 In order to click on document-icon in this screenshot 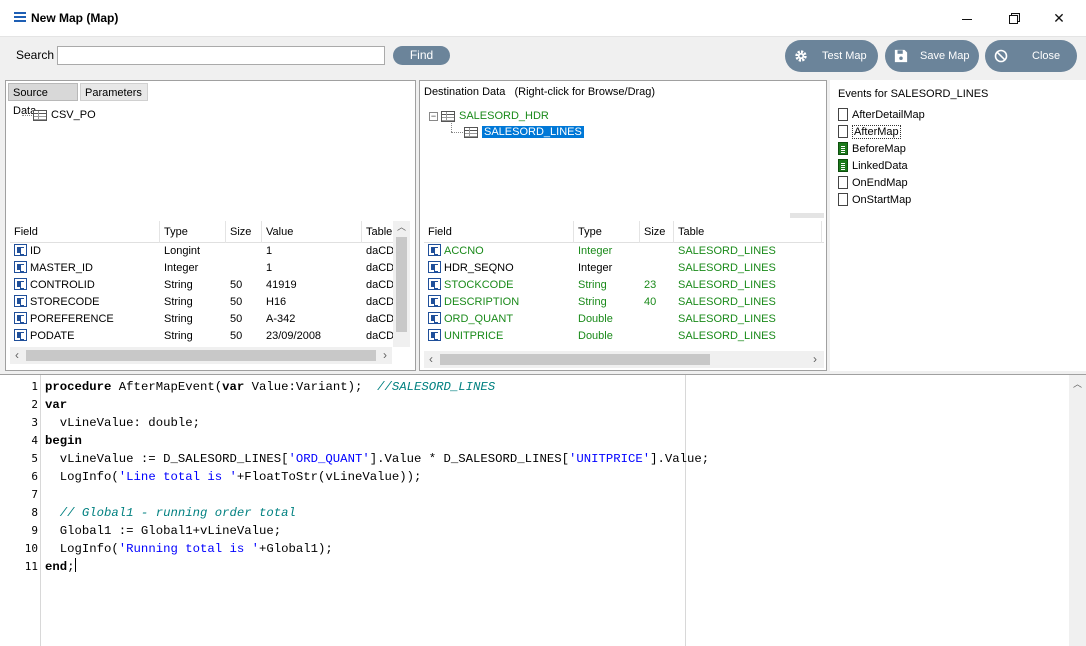, I will do `click(843, 199)`.